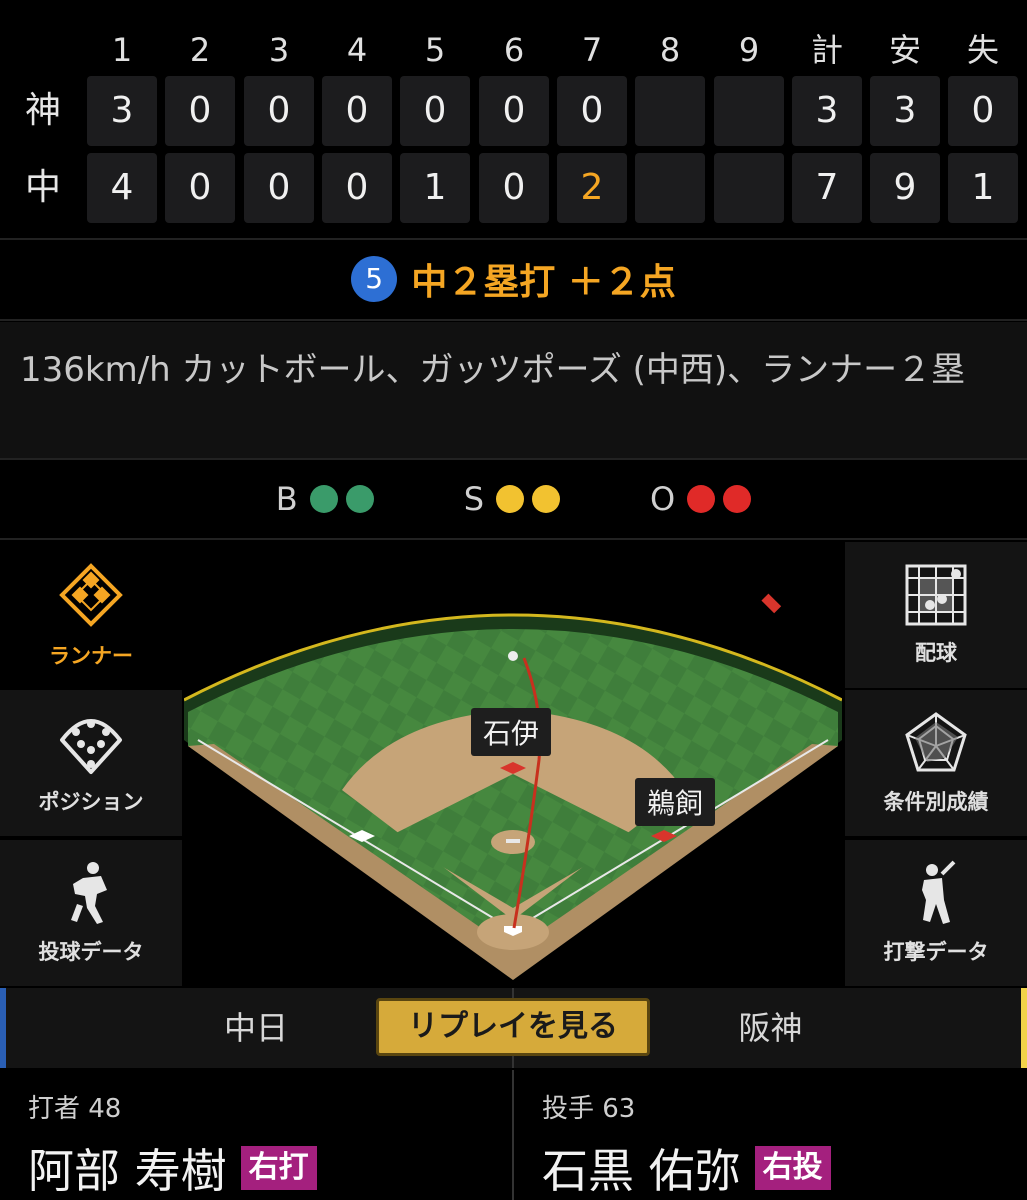  What do you see at coordinates (670, 50) in the screenshot?
I see `inning-header: 8` at bounding box center [670, 50].